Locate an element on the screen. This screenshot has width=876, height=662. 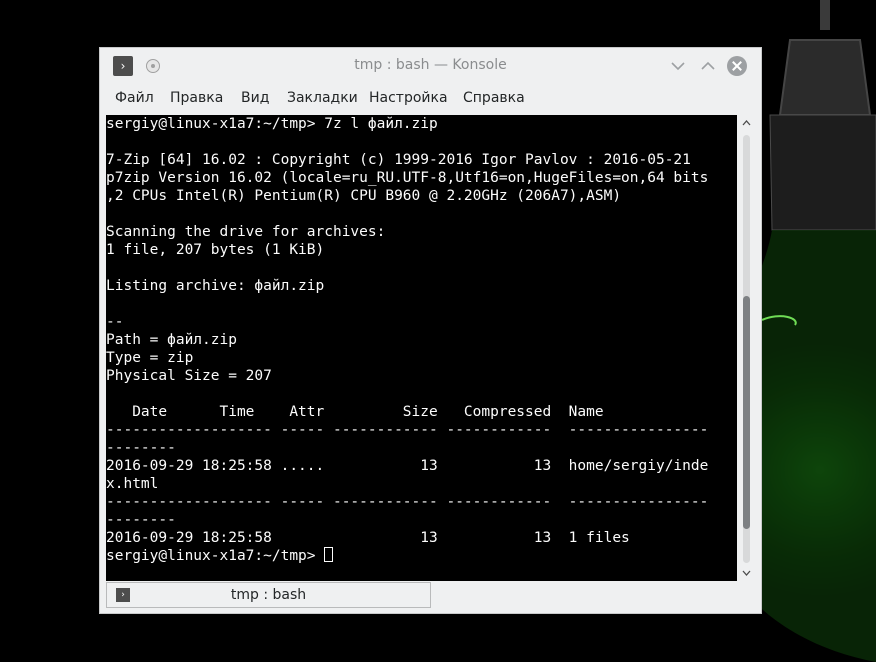
menu-edit: Правка is located at coordinates (196, 98).